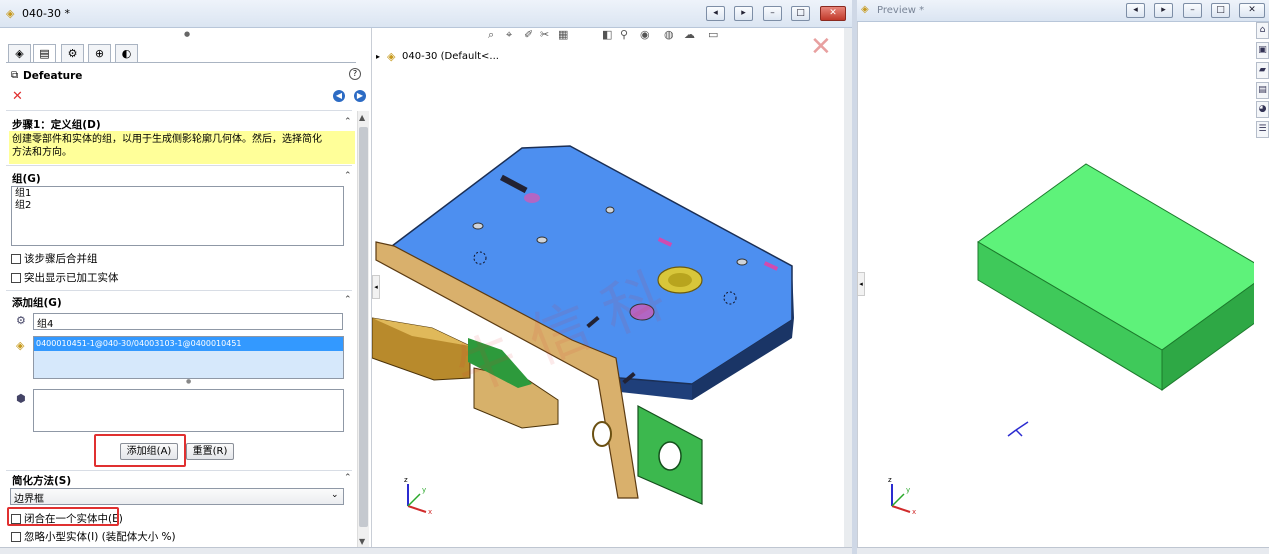  Describe the element at coordinates (167, 139) in the screenshot. I see `step-text-line1: 创建零部件和实体的组，以用于生成侧影轮廓几何体。然后，选择简化` at that location.